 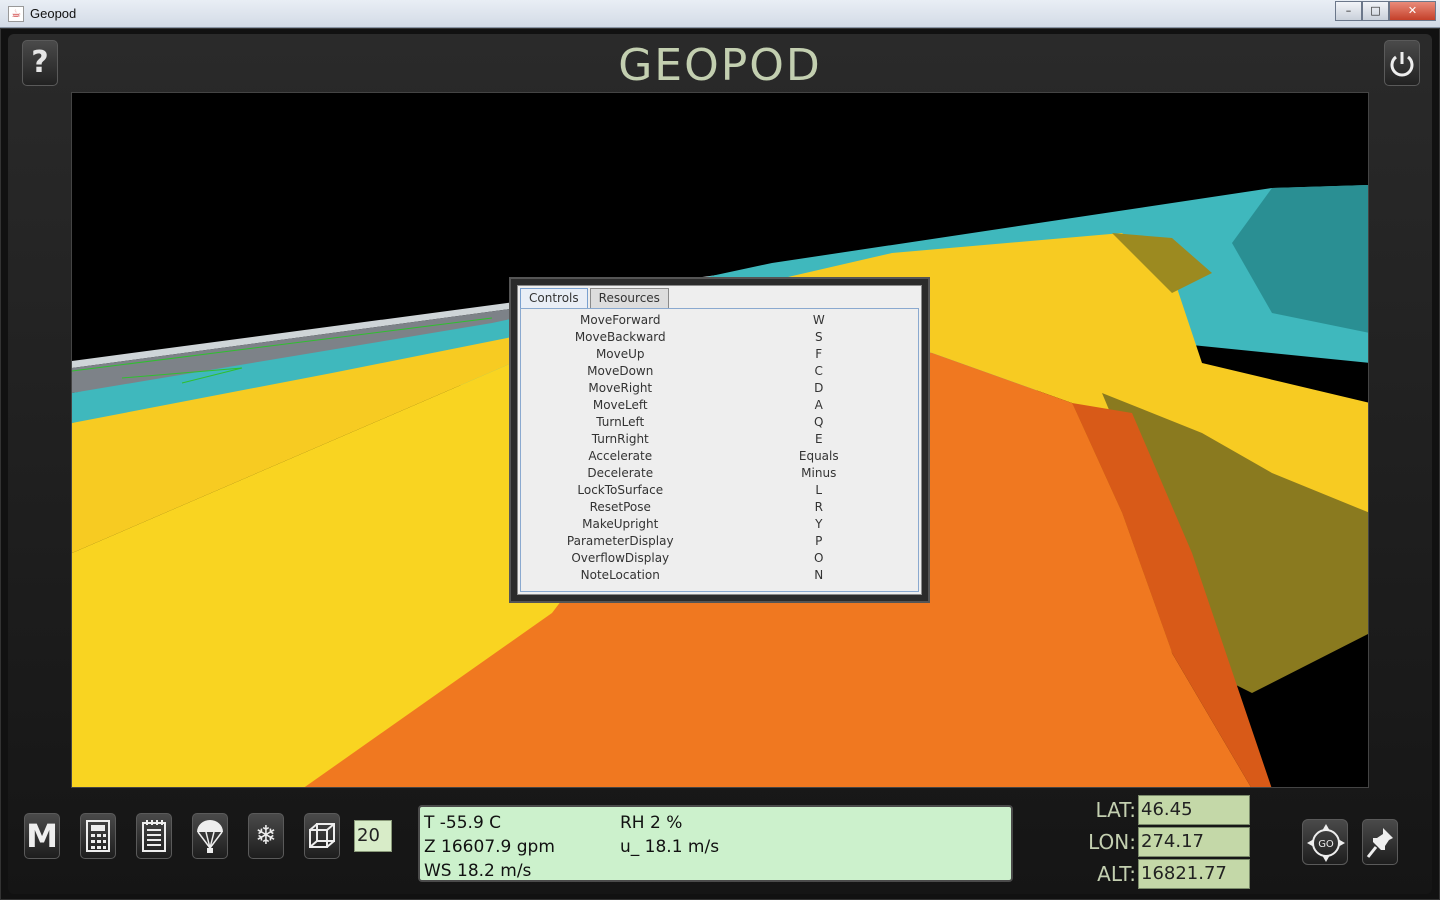 I want to click on m-icon: M, so click(x=42, y=836).